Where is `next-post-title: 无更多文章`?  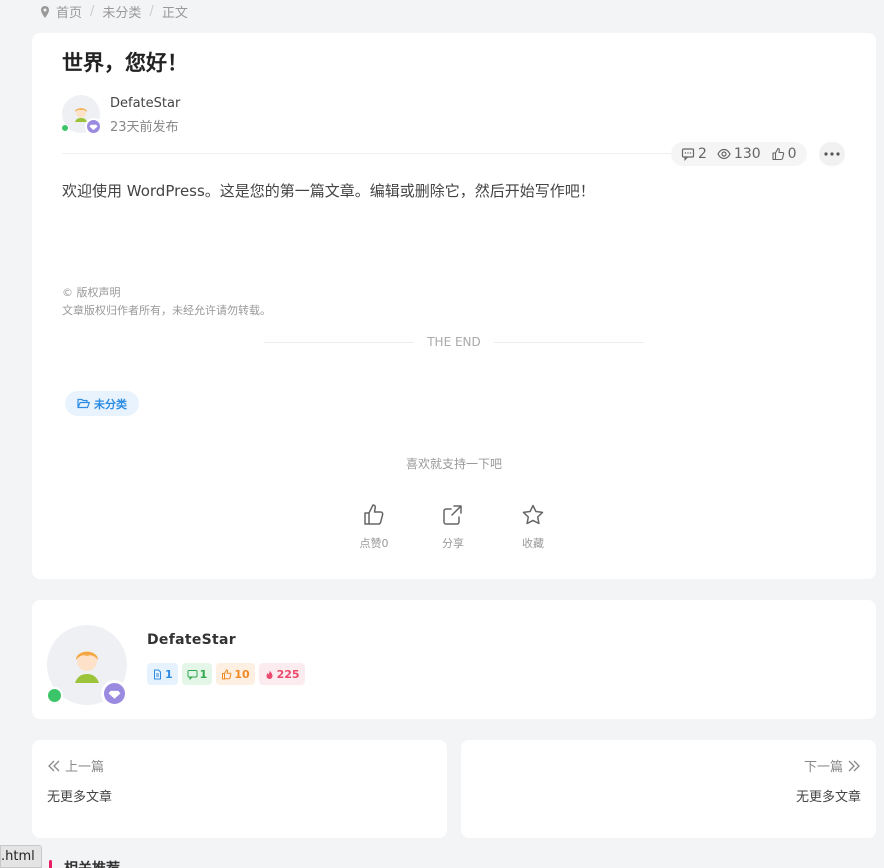 next-post-title: 无更多文章 is located at coordinates (828, 797).